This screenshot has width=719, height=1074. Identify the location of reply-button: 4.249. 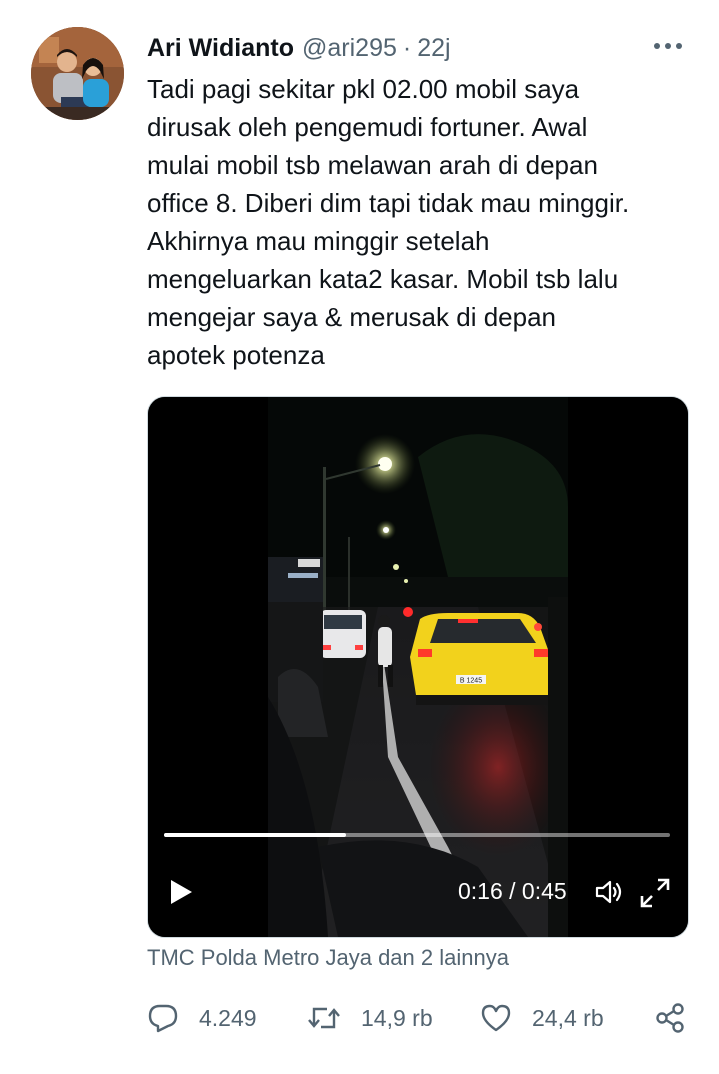
(202, 1018).